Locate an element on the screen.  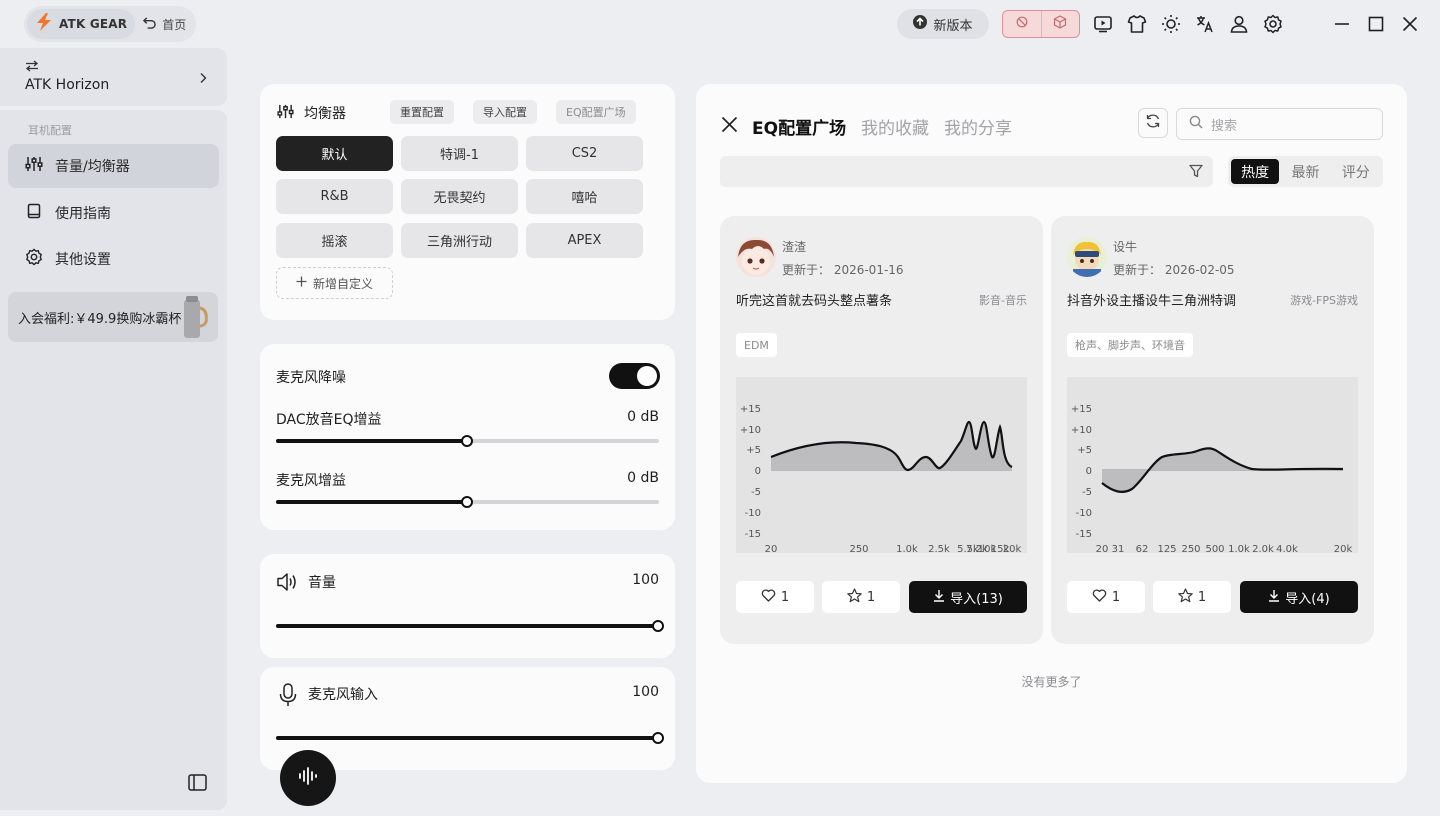
user-icon is located at coordinates (1239, 24).